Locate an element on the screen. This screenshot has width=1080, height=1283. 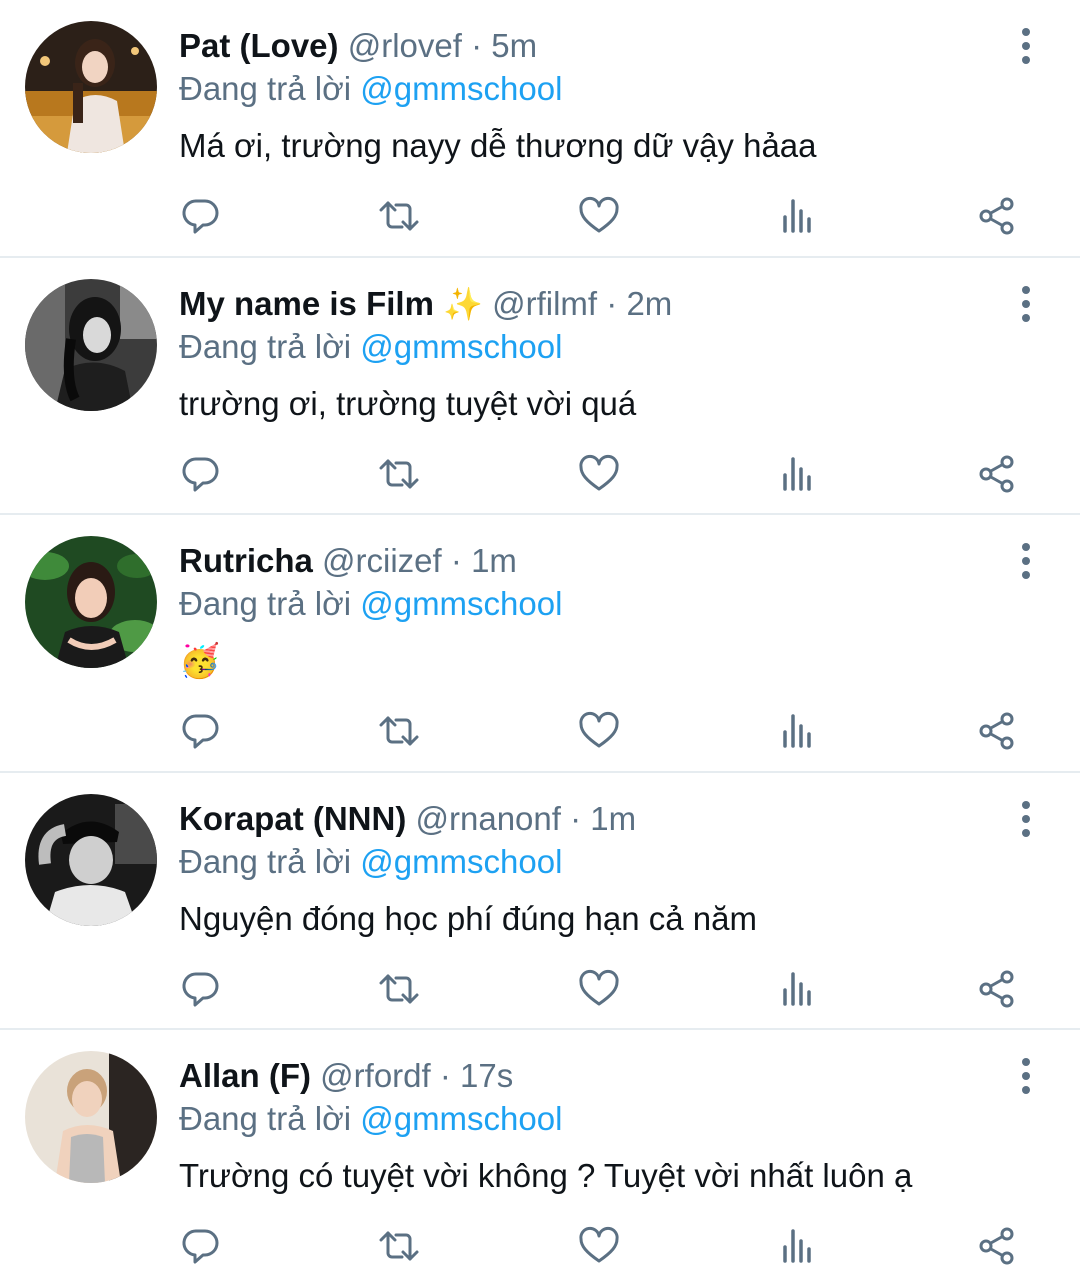
timestamp: 5m is located at coordinates (514, 45).